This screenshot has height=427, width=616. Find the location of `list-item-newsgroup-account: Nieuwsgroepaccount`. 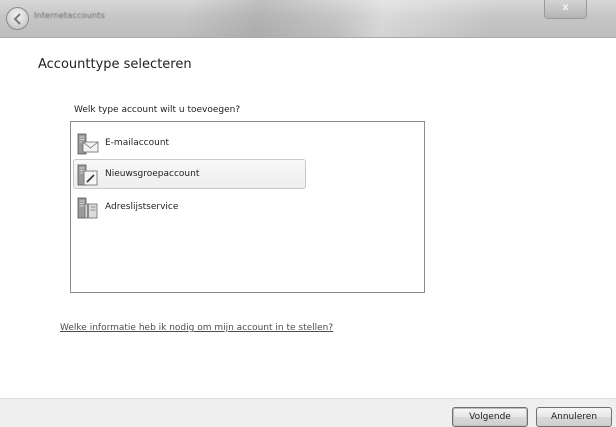

list-item-newsgroup-account: Nieuwsgroepaccount is located at coordinates (189, 174).